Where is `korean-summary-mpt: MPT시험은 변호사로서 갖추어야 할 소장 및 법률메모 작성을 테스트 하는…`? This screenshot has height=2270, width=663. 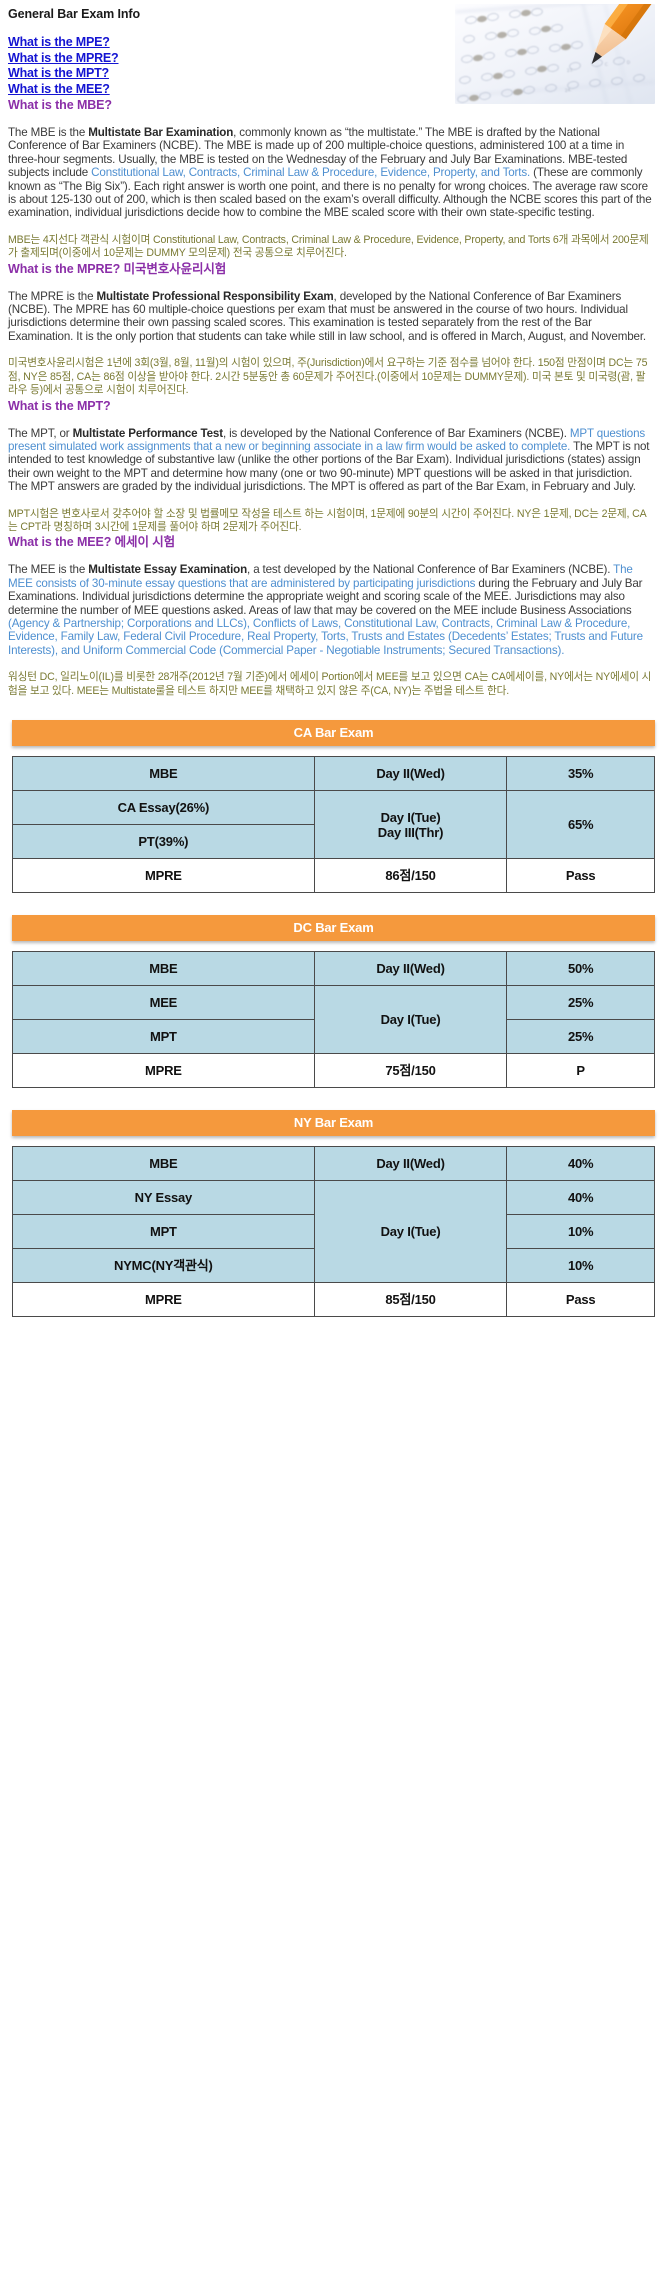 korean-summary-mpt: MPT시험은 변호사로서 갖추어야 할 소장 및 법률메모 작성을 테스트 하는… is located at coordinates (327, 520).